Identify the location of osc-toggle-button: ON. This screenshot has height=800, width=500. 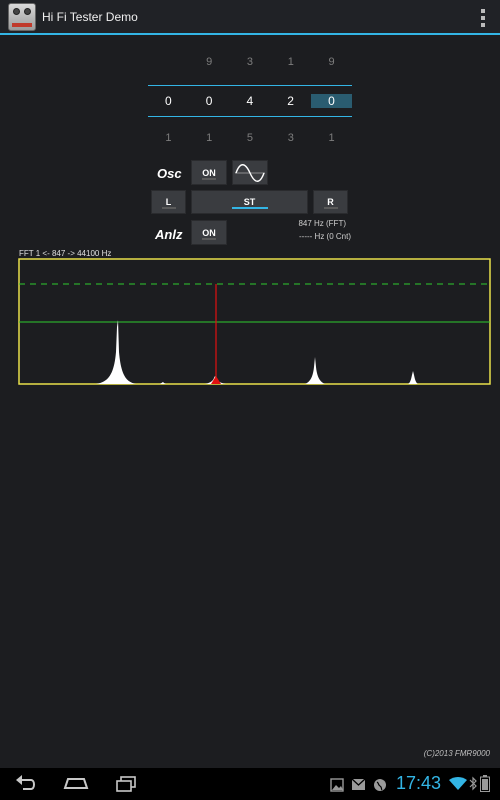
(209, 172).